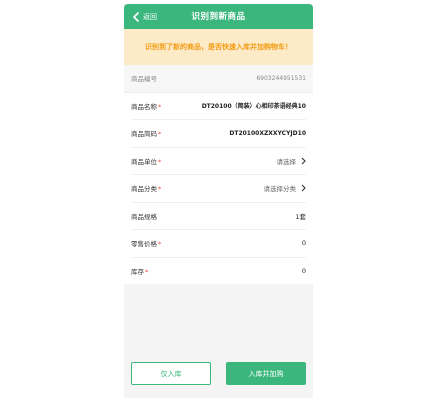 The width and height of the screenshot is (448, 401). I want to click on barcode-label: 商品编号, so click(144, 79).